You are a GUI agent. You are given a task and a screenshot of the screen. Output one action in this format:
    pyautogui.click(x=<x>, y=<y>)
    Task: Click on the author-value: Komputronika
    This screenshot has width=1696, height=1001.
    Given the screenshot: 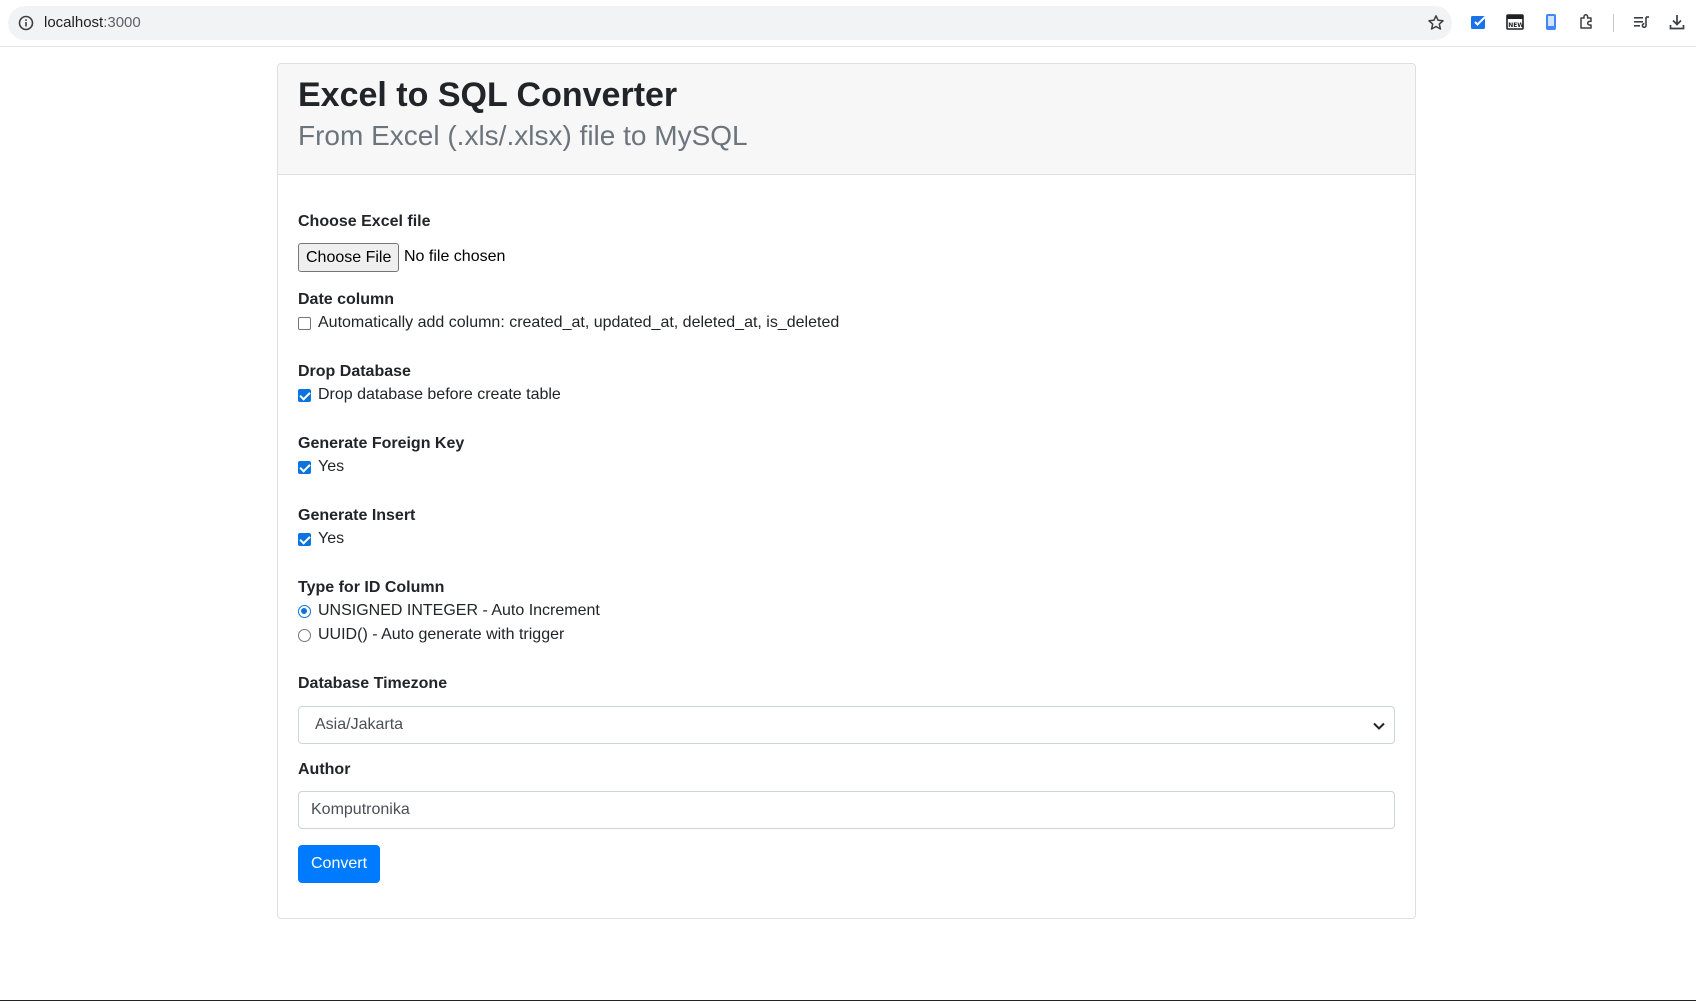 What is the action you would take?
    pyautogui.click(x=360, y=809)
    